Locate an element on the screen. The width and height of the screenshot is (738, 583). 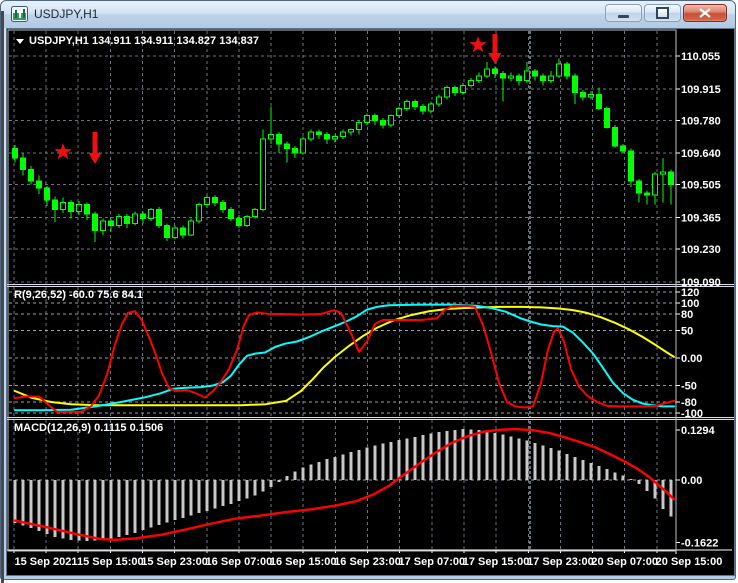
svg-text: 109.915 is located at coordinates (701, 90).